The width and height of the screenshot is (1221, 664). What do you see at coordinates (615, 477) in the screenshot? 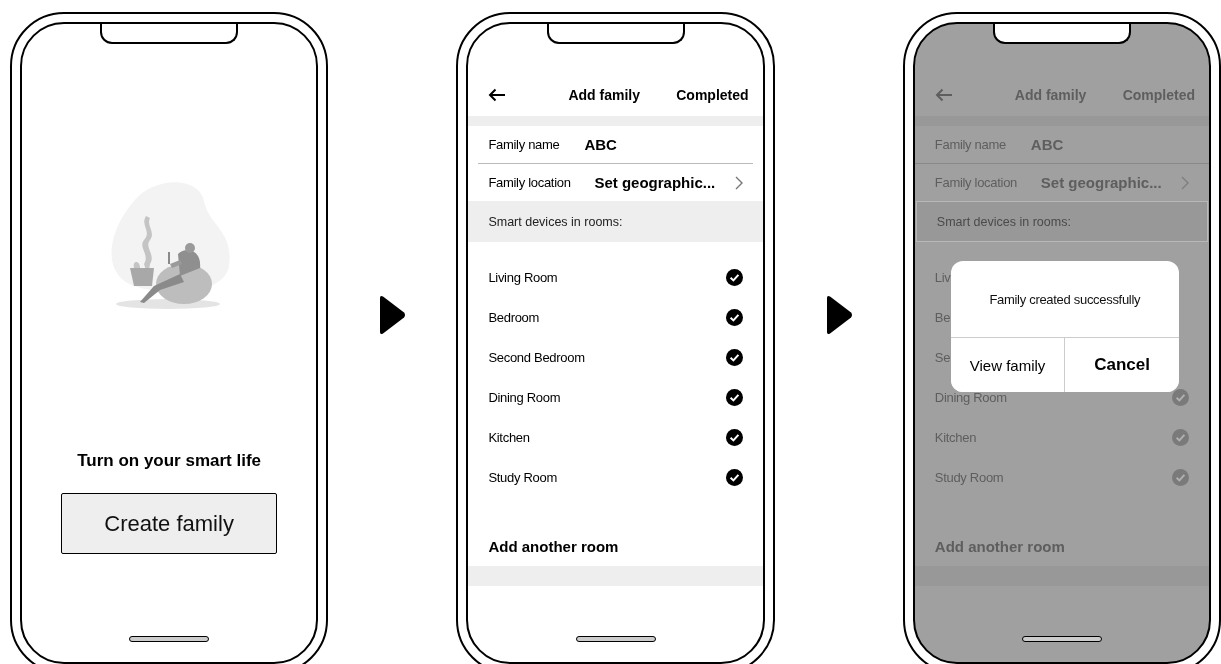
I see `room-row: Study Room` at bounding box center [615, 477].